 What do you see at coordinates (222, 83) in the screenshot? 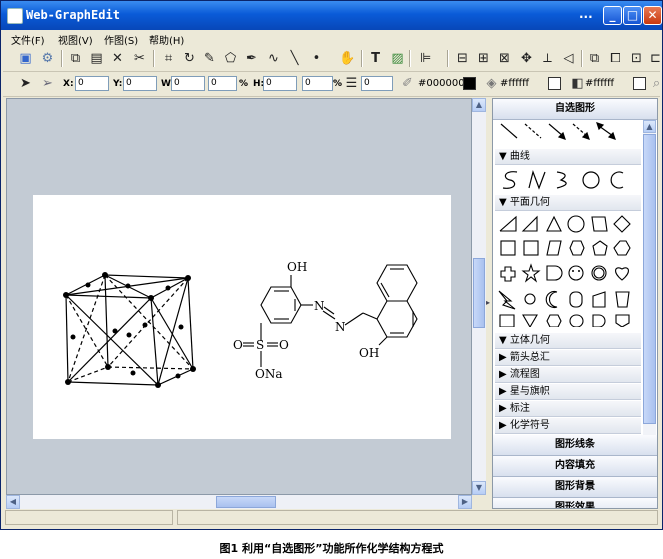
I see `w-percent-input: 0` at bounding box center [222, 83].